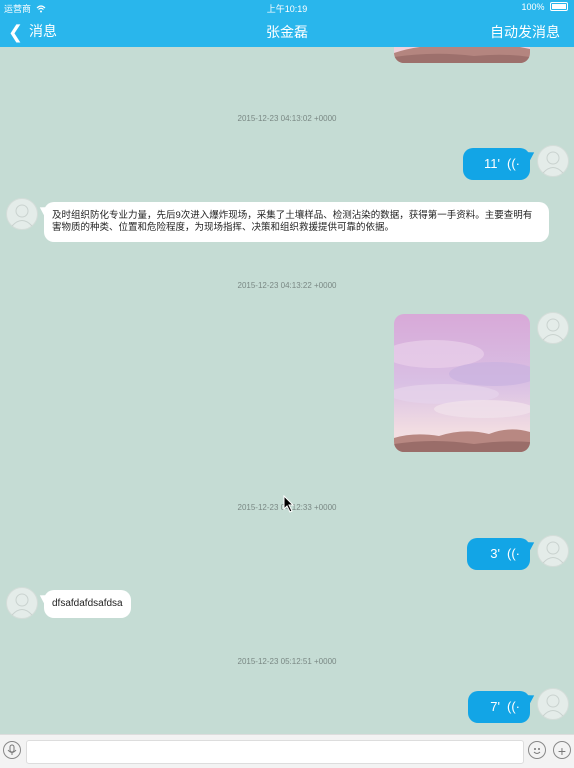 This screenshot has height=768, width=574. Describe the element at coordinates (492, 163) in the screenshot. I see `voice-duration: 11'` at that location.